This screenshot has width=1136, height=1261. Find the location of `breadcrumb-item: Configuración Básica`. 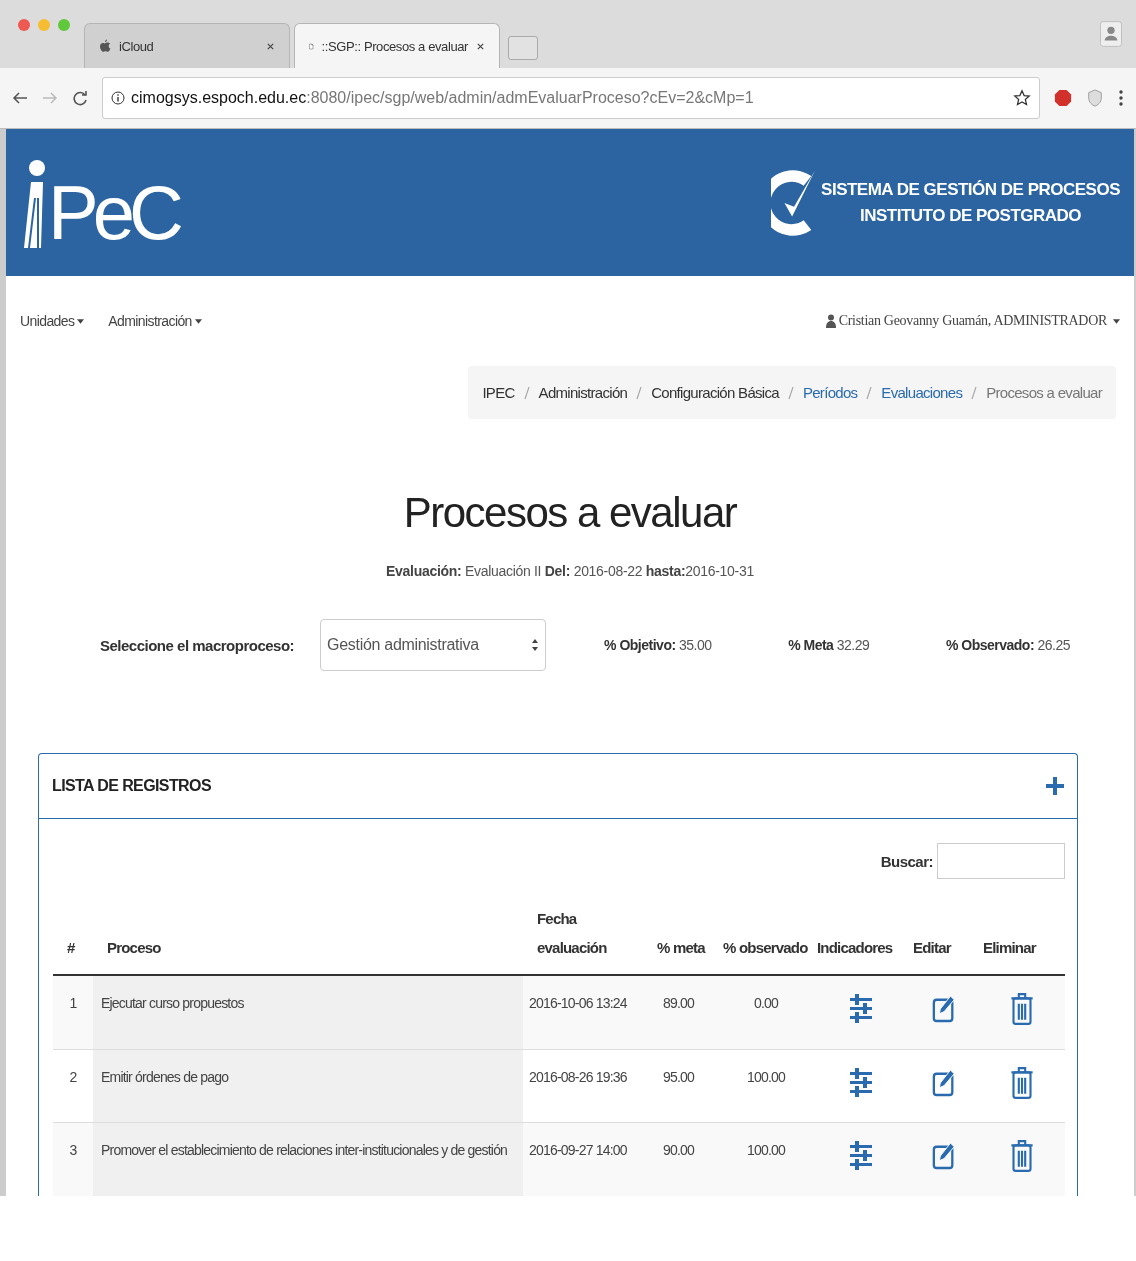

breadcrumb-item: Configuración Básica is located at coordinates (715, 392).